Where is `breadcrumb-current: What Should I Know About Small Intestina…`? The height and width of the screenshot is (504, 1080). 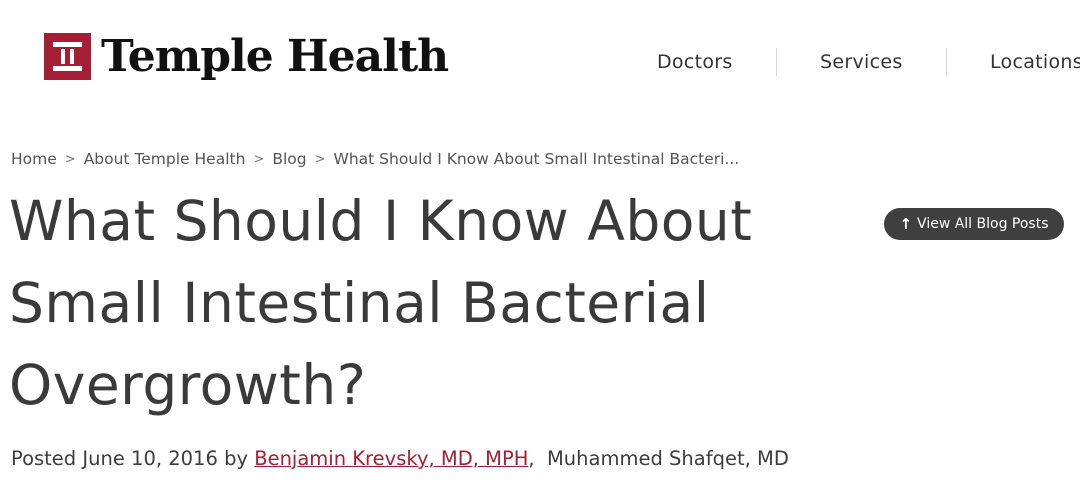 breadcrumb-current: What Should I Know About Small Intestina… is located at coordinates (536, 159).